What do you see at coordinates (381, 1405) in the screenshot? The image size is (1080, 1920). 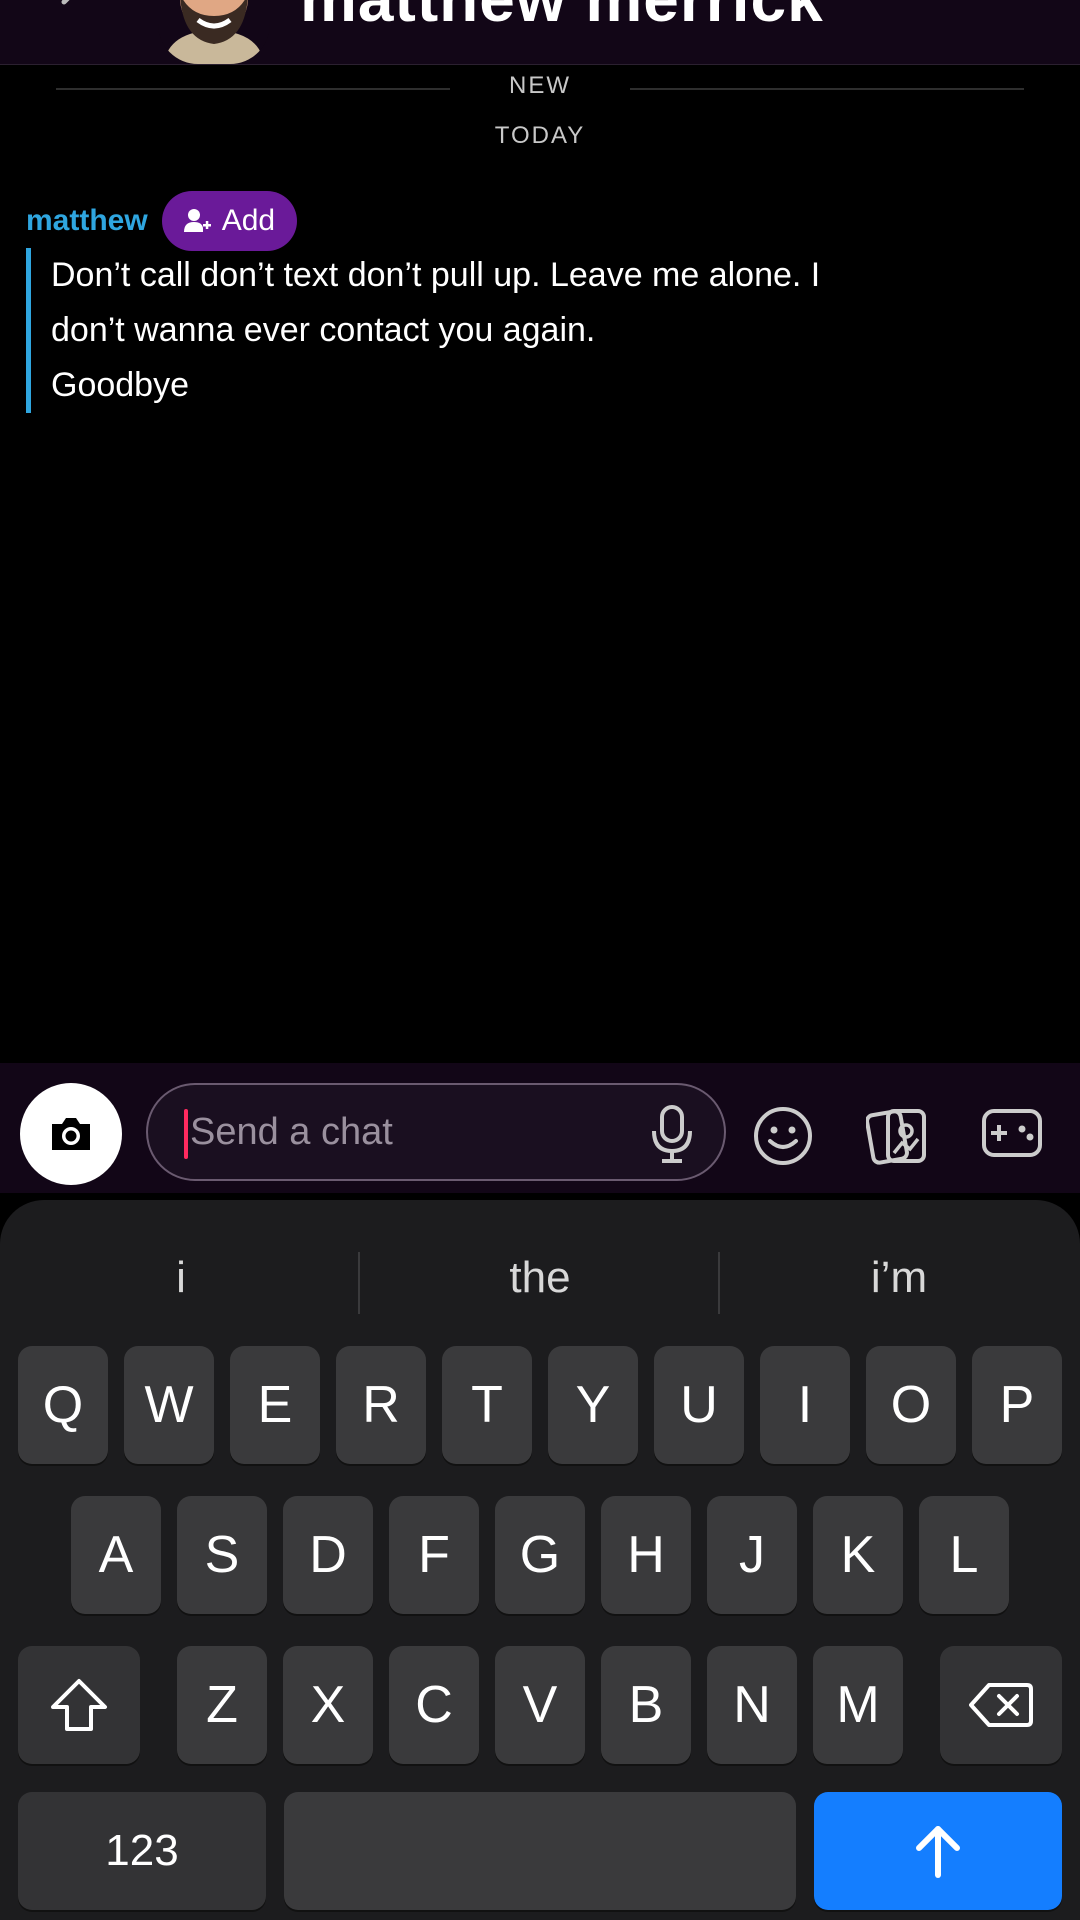 I see `key-r: R` at bounding box center [381, 1405].